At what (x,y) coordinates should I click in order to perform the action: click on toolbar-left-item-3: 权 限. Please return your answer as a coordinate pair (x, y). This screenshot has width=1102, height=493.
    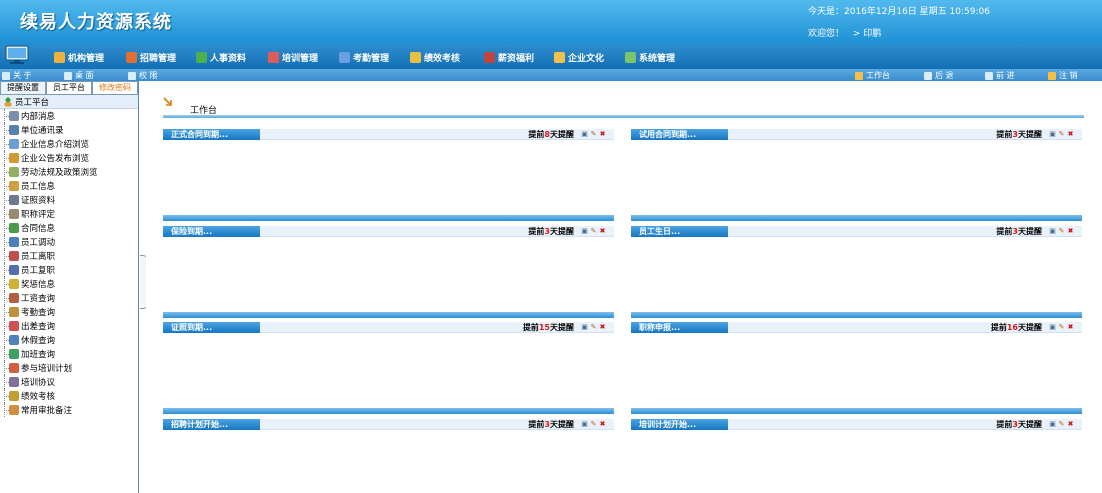
    Looking at the image, I should click on (143, 75).